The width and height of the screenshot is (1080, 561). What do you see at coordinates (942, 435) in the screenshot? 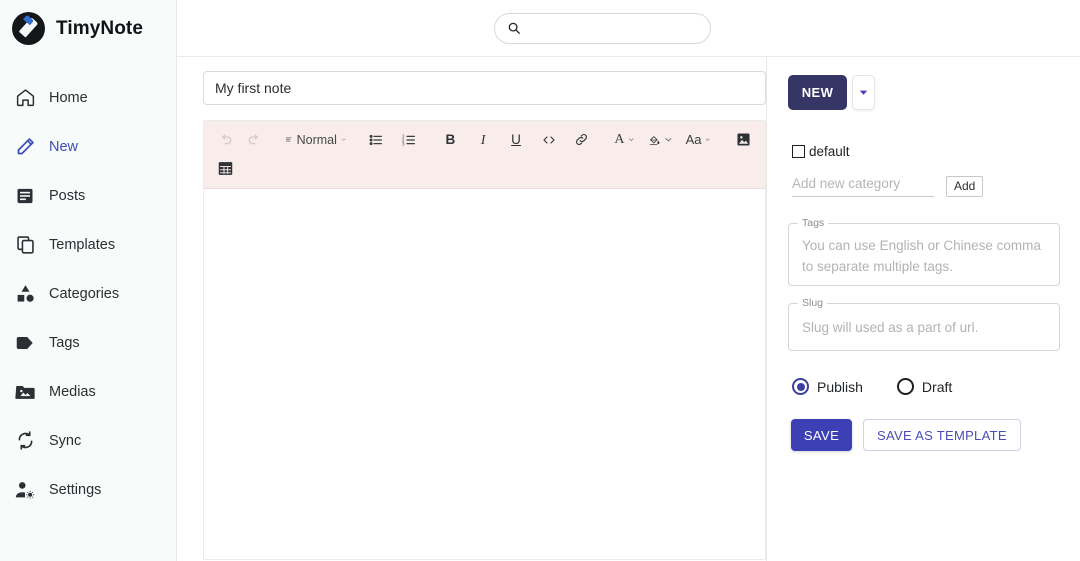
I see `save-as-template-button: SAVE AS TEMPLATE` at bounding box center [942, 435].